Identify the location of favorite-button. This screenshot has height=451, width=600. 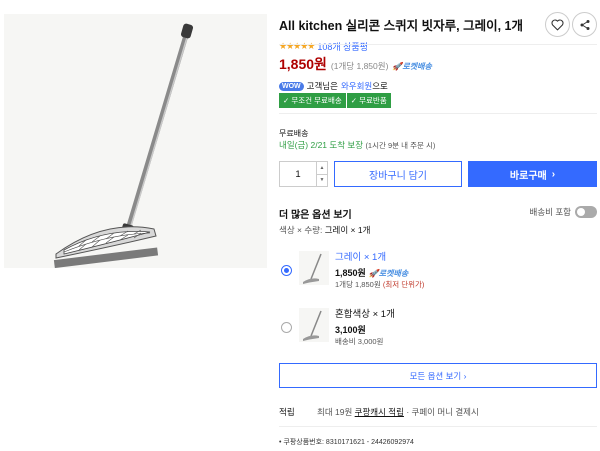
(557, 24).